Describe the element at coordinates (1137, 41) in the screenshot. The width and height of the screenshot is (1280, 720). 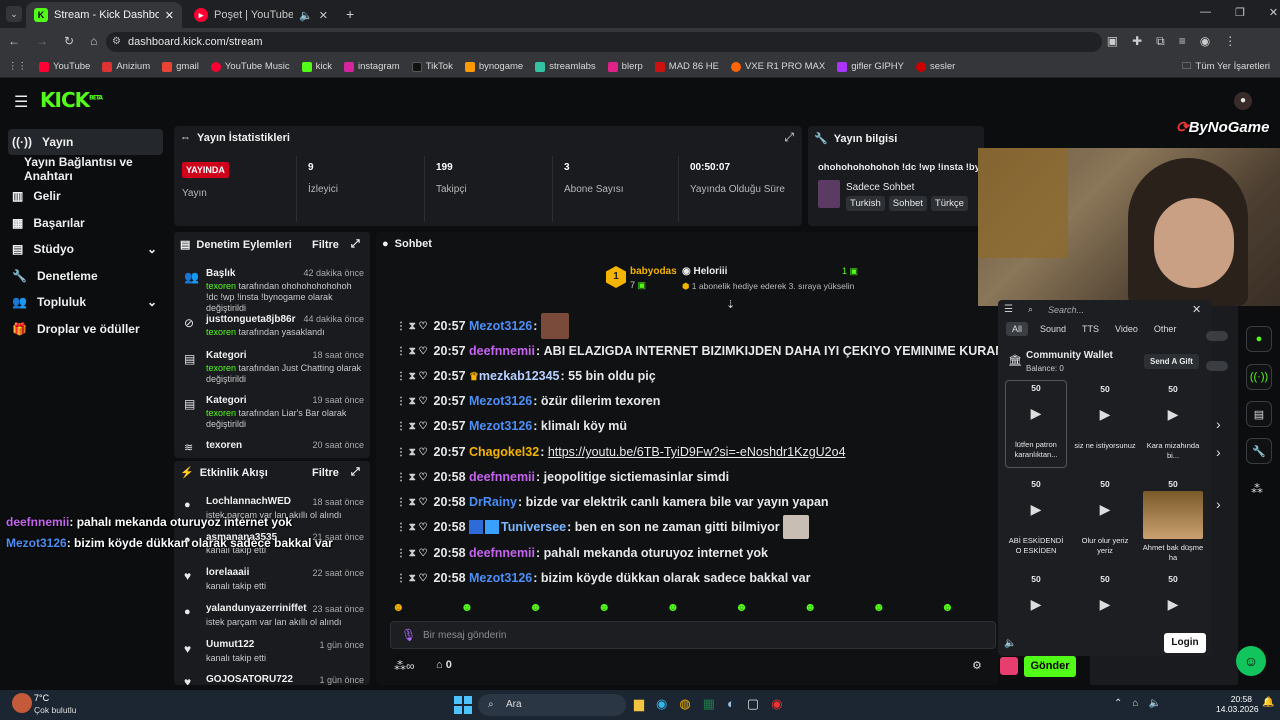
I see `extensions-icon: ✚` at that location.